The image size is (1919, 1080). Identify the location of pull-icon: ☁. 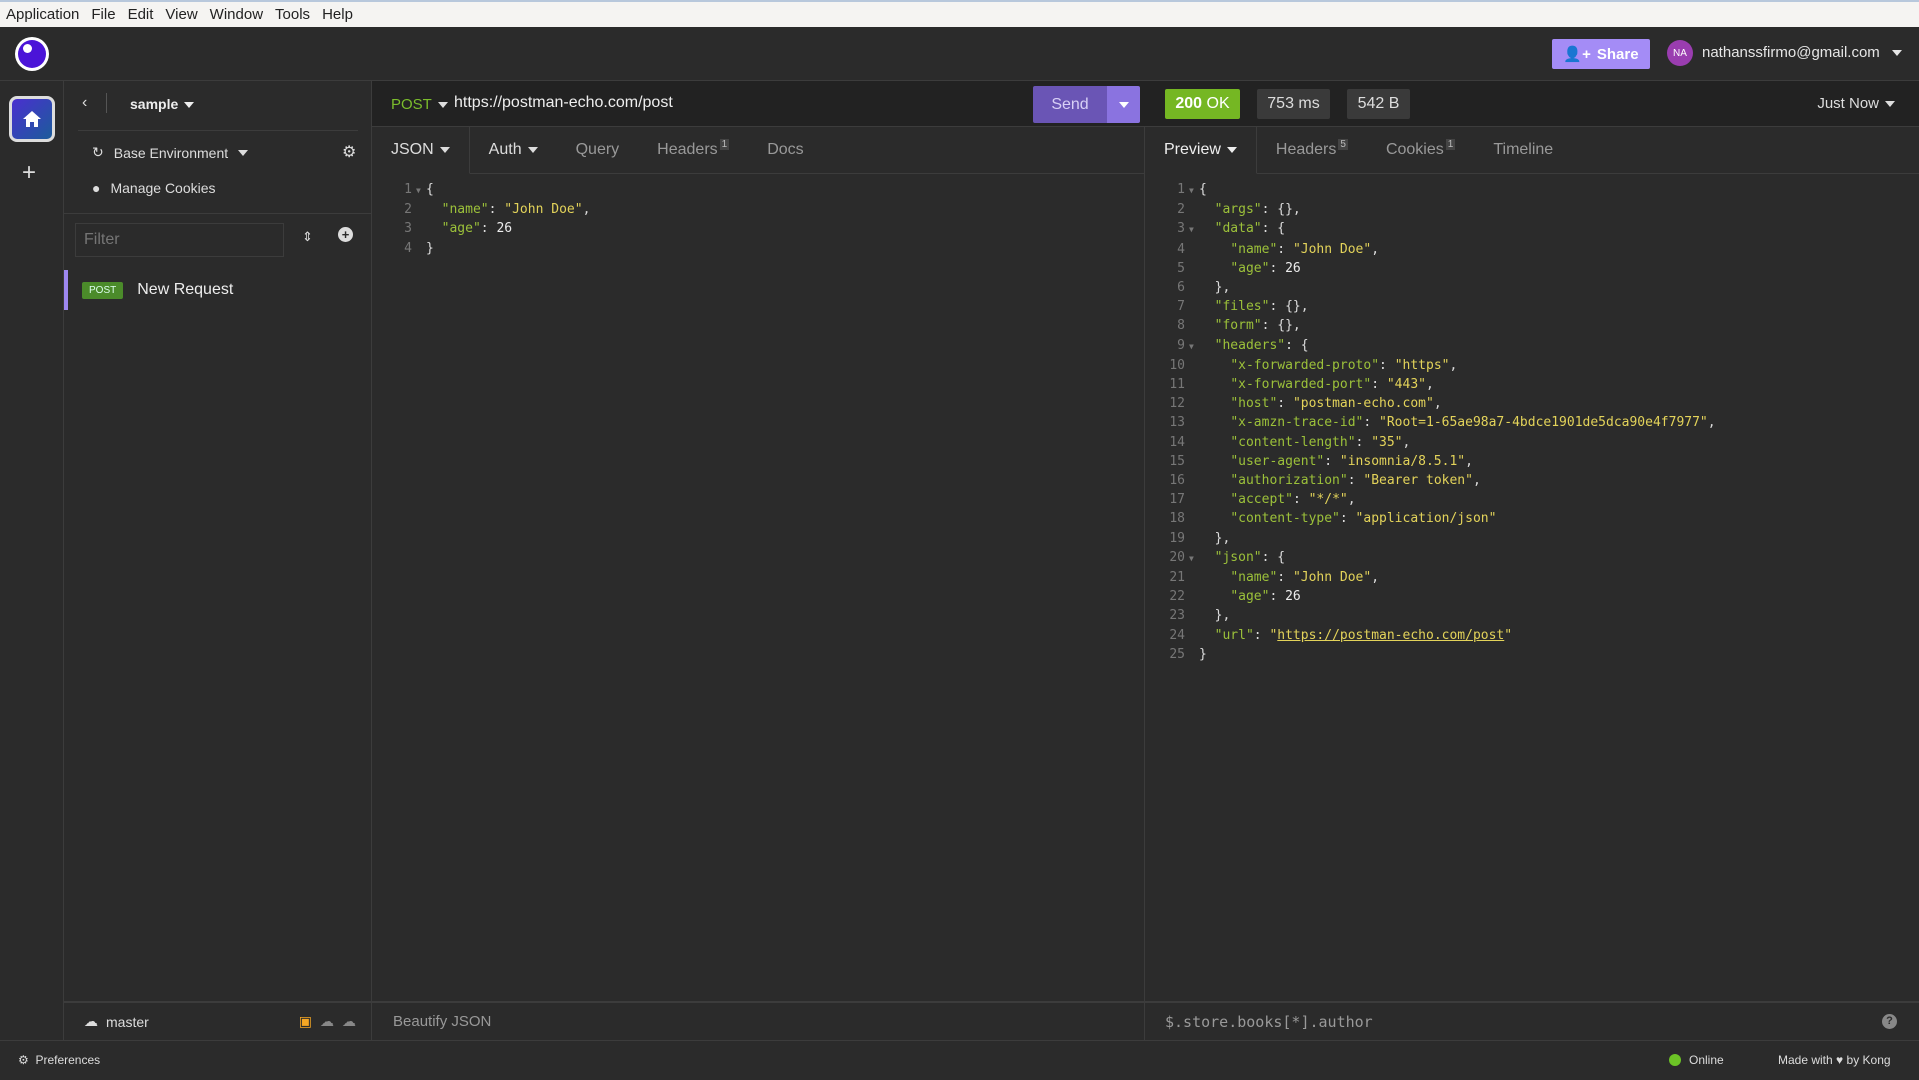
(327, 1021).